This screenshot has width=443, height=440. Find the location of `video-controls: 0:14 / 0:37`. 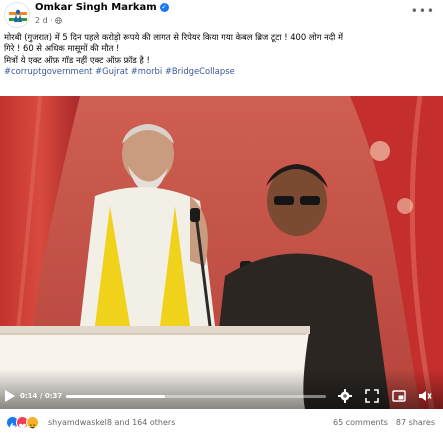

video-controls: 0:14 / 0:37 is located at coordinates (221, 396).